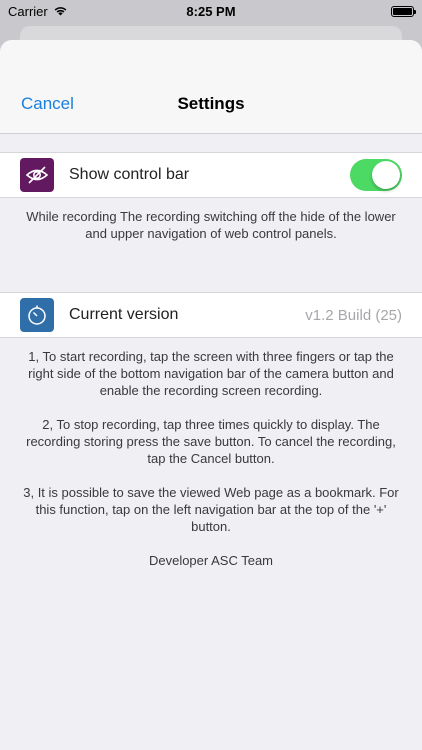 Image resolution: width=422 pixels, height=750 pixels. What do you see at coordinates (353, 315) in the screenshot?
I see `version-value: v1.2 Build (25)` at bounding box center [353, 315].